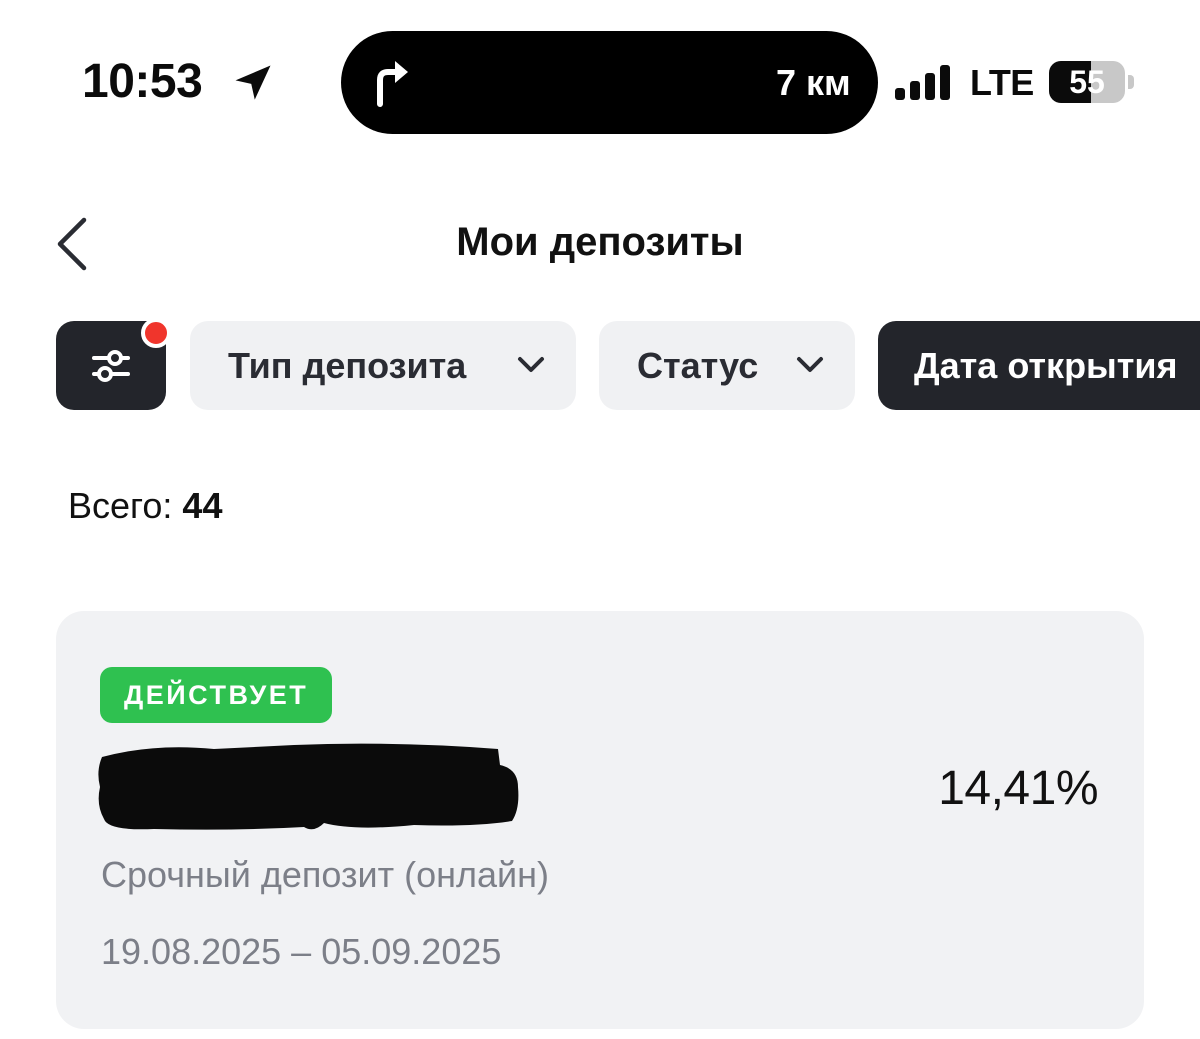 This screenshot has width=1200, height=1039. Describe the element at coordinates (1131, 82) in the screenshot. I see `battery-cap` at that location.